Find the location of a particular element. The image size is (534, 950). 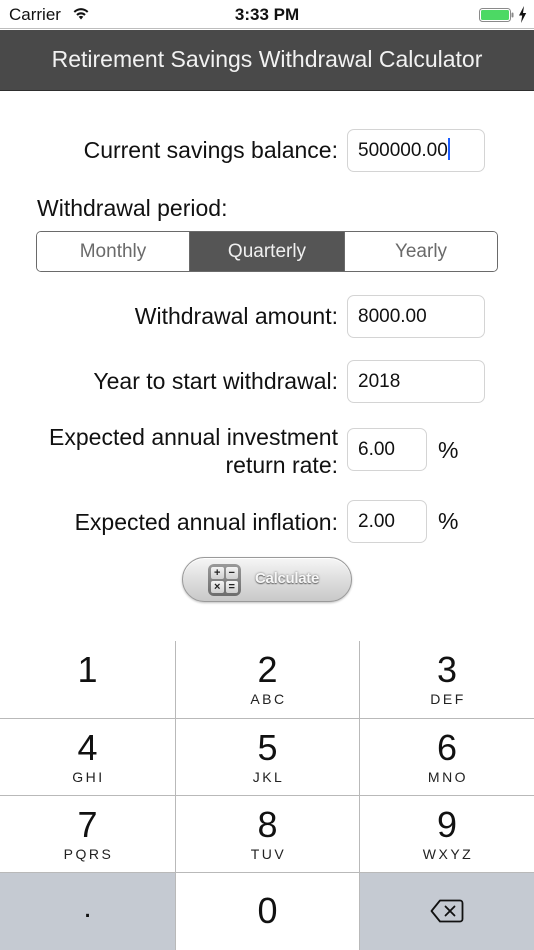

key-letters: PQRS is located at coordinates (88, 854).